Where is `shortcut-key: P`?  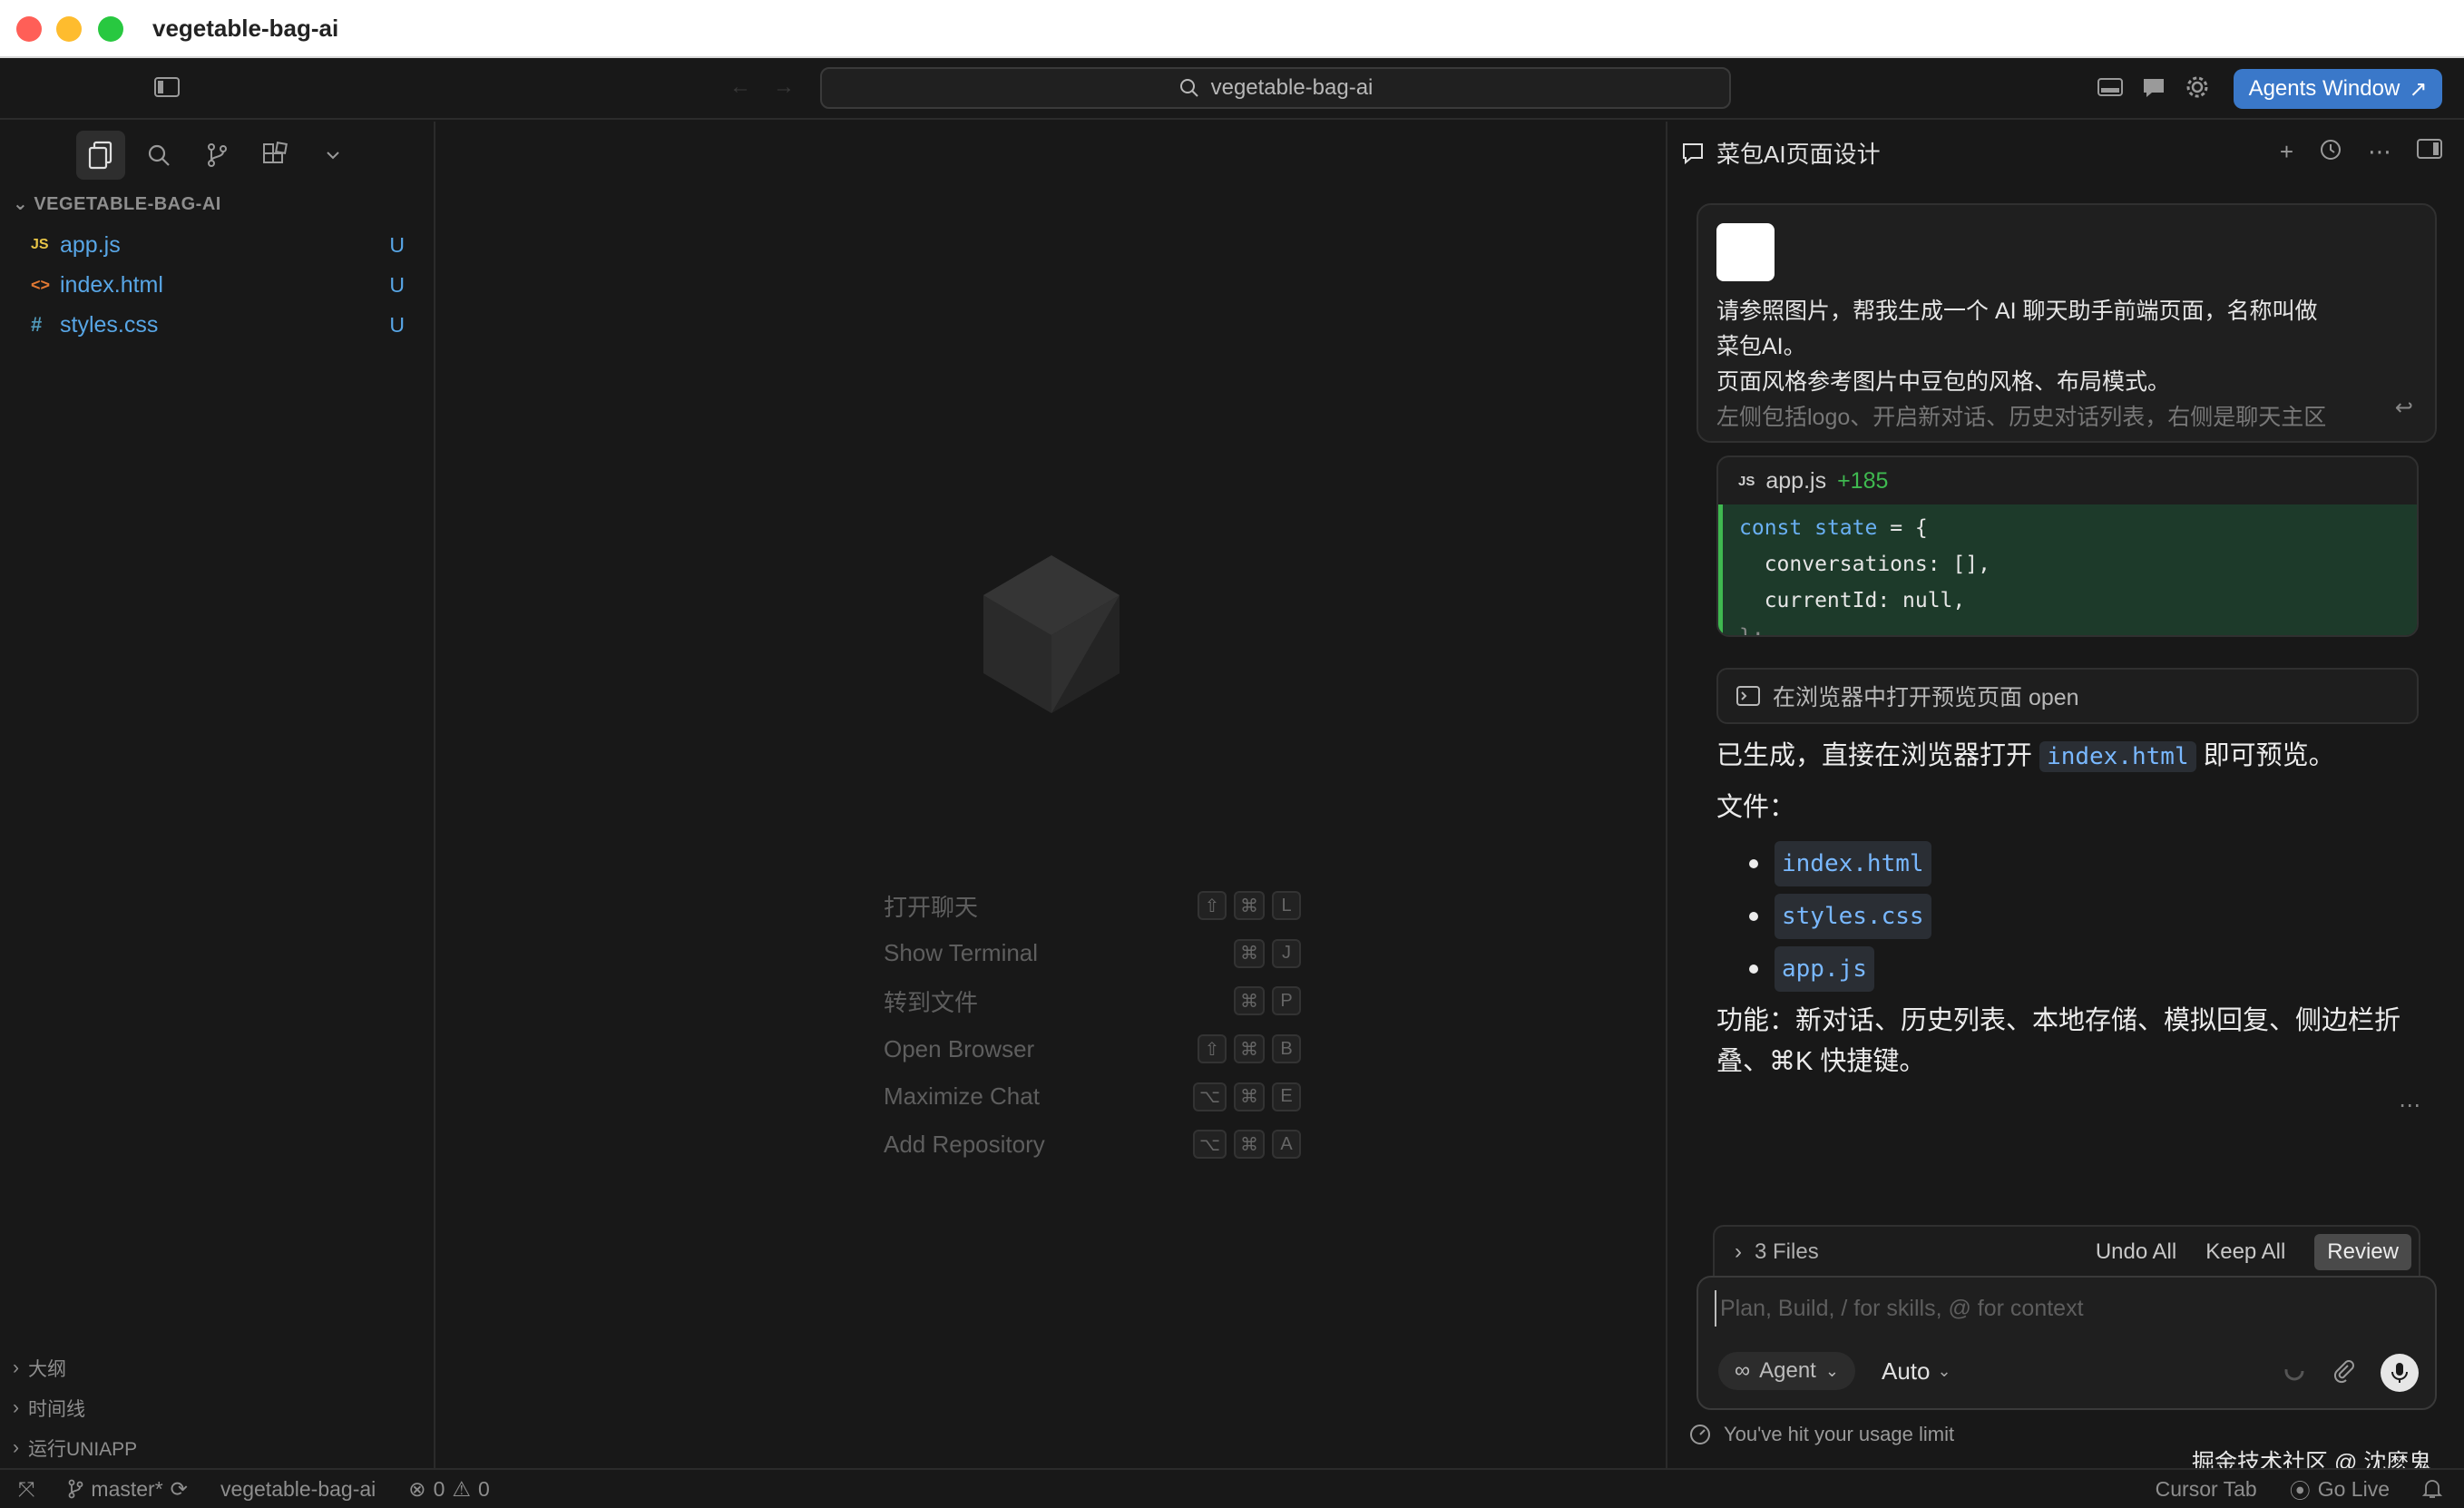 shortcut-key: P is located at coordinates (1286, 1001).